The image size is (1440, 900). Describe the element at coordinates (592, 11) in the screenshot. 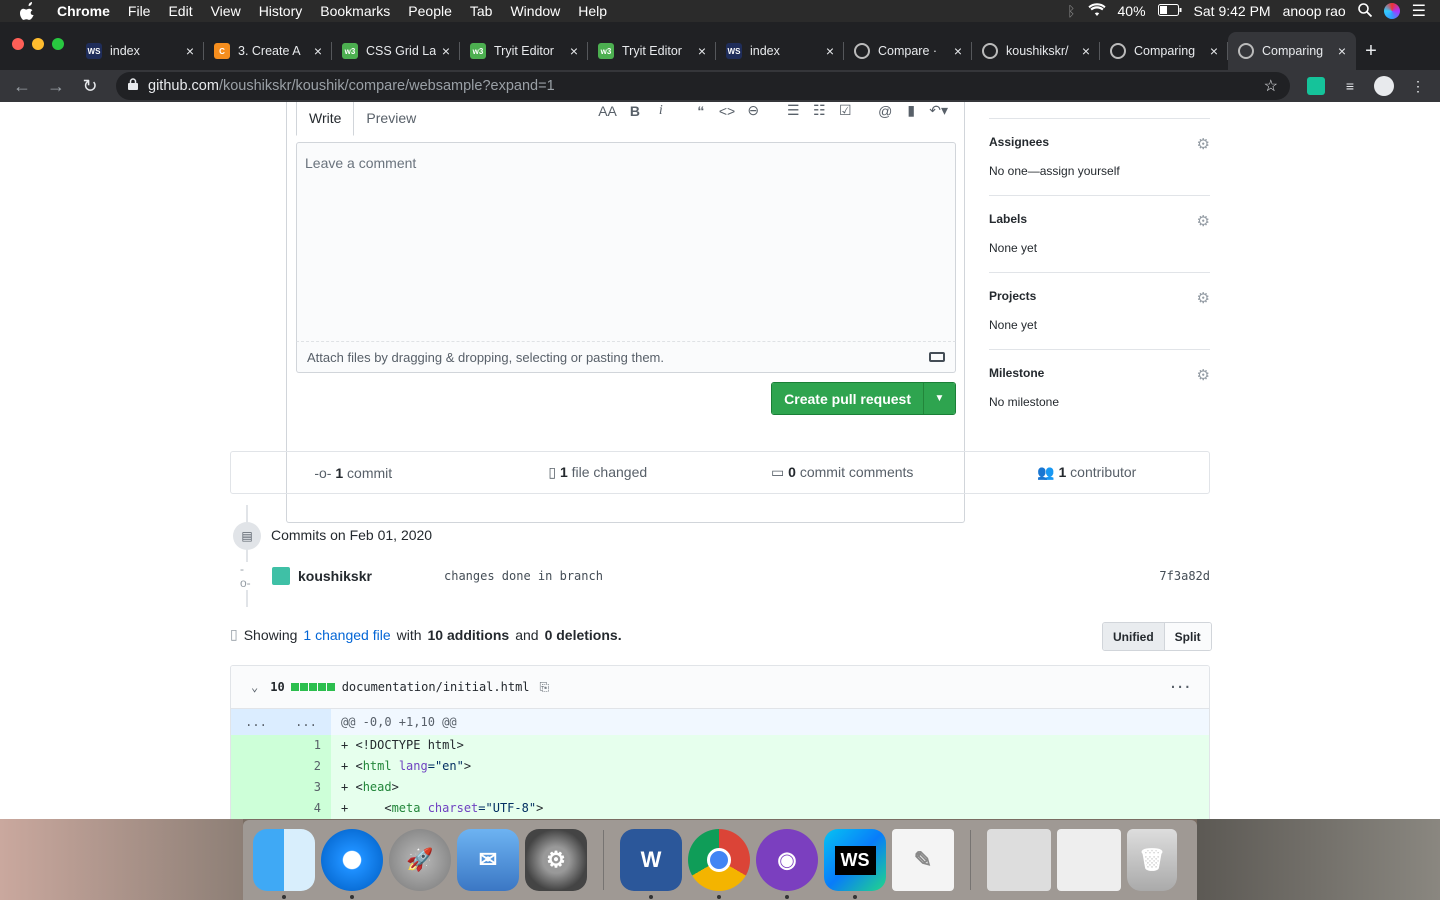

I see `menu-help: Help` at that location.